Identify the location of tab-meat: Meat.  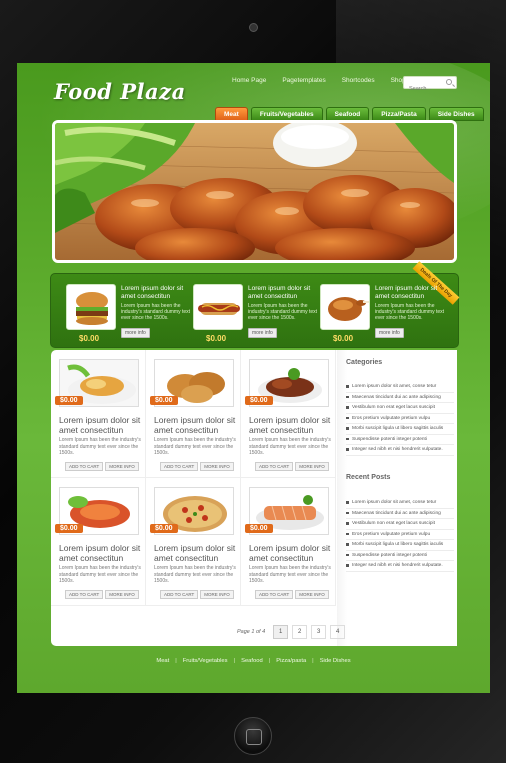
(231, 114).